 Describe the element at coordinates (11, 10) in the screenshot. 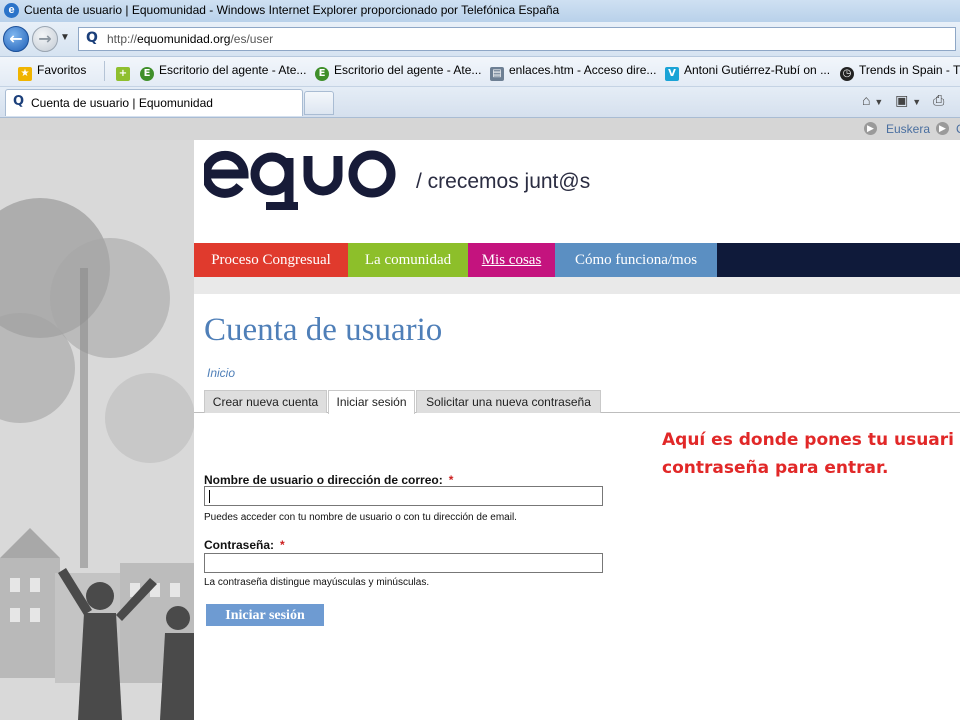

I see `internet-explorer-icon: e` at that location.